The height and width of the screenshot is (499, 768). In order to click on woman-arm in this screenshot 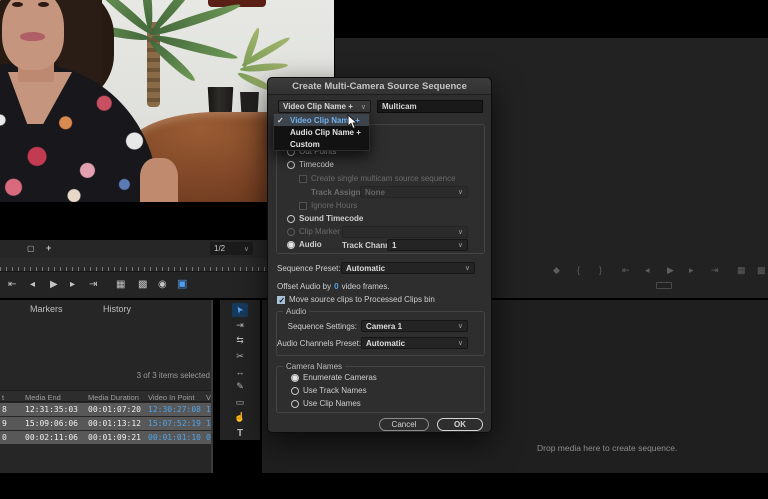, I will do `click(159, 180)`.